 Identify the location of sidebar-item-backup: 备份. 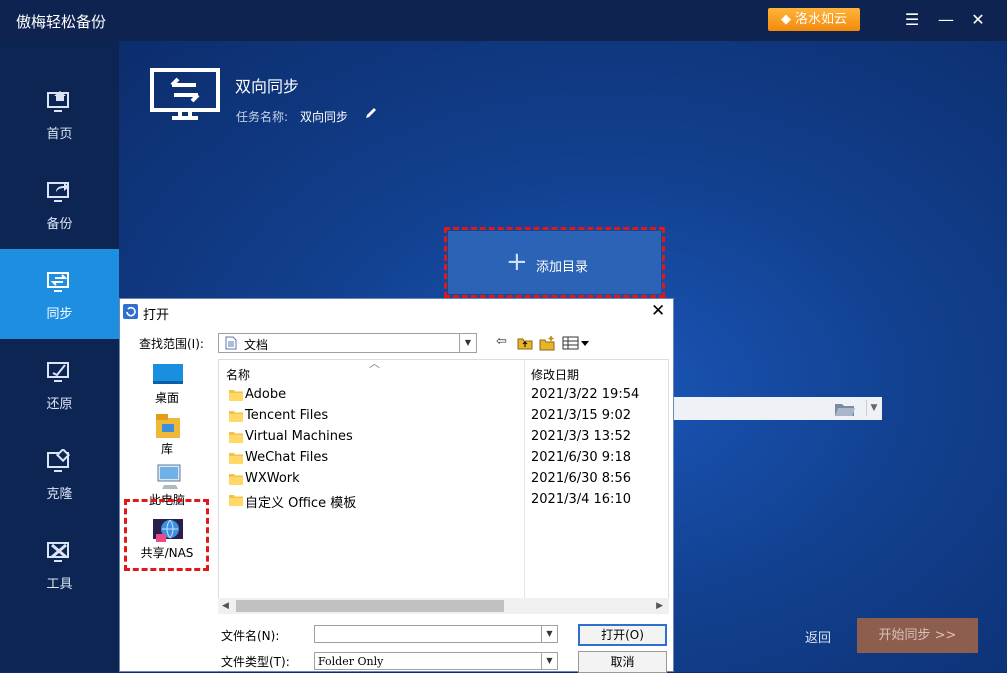
(59, 204).